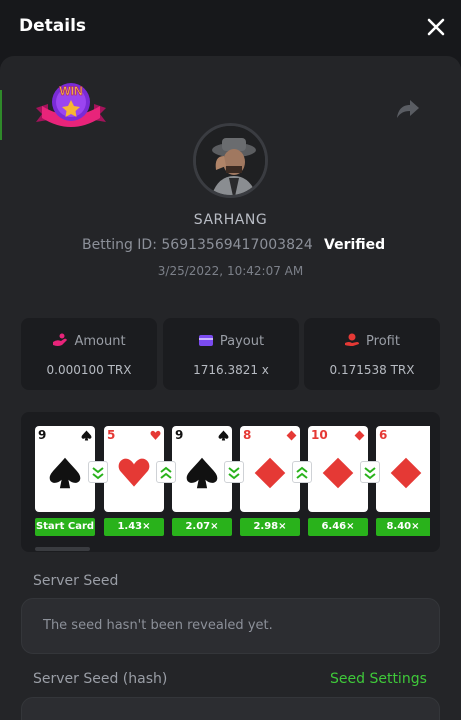 This screenshot has height=720, width=461. Describe the element at coordinates (383, 435) in the screenshot. I see `card-rank: 6` at that location.